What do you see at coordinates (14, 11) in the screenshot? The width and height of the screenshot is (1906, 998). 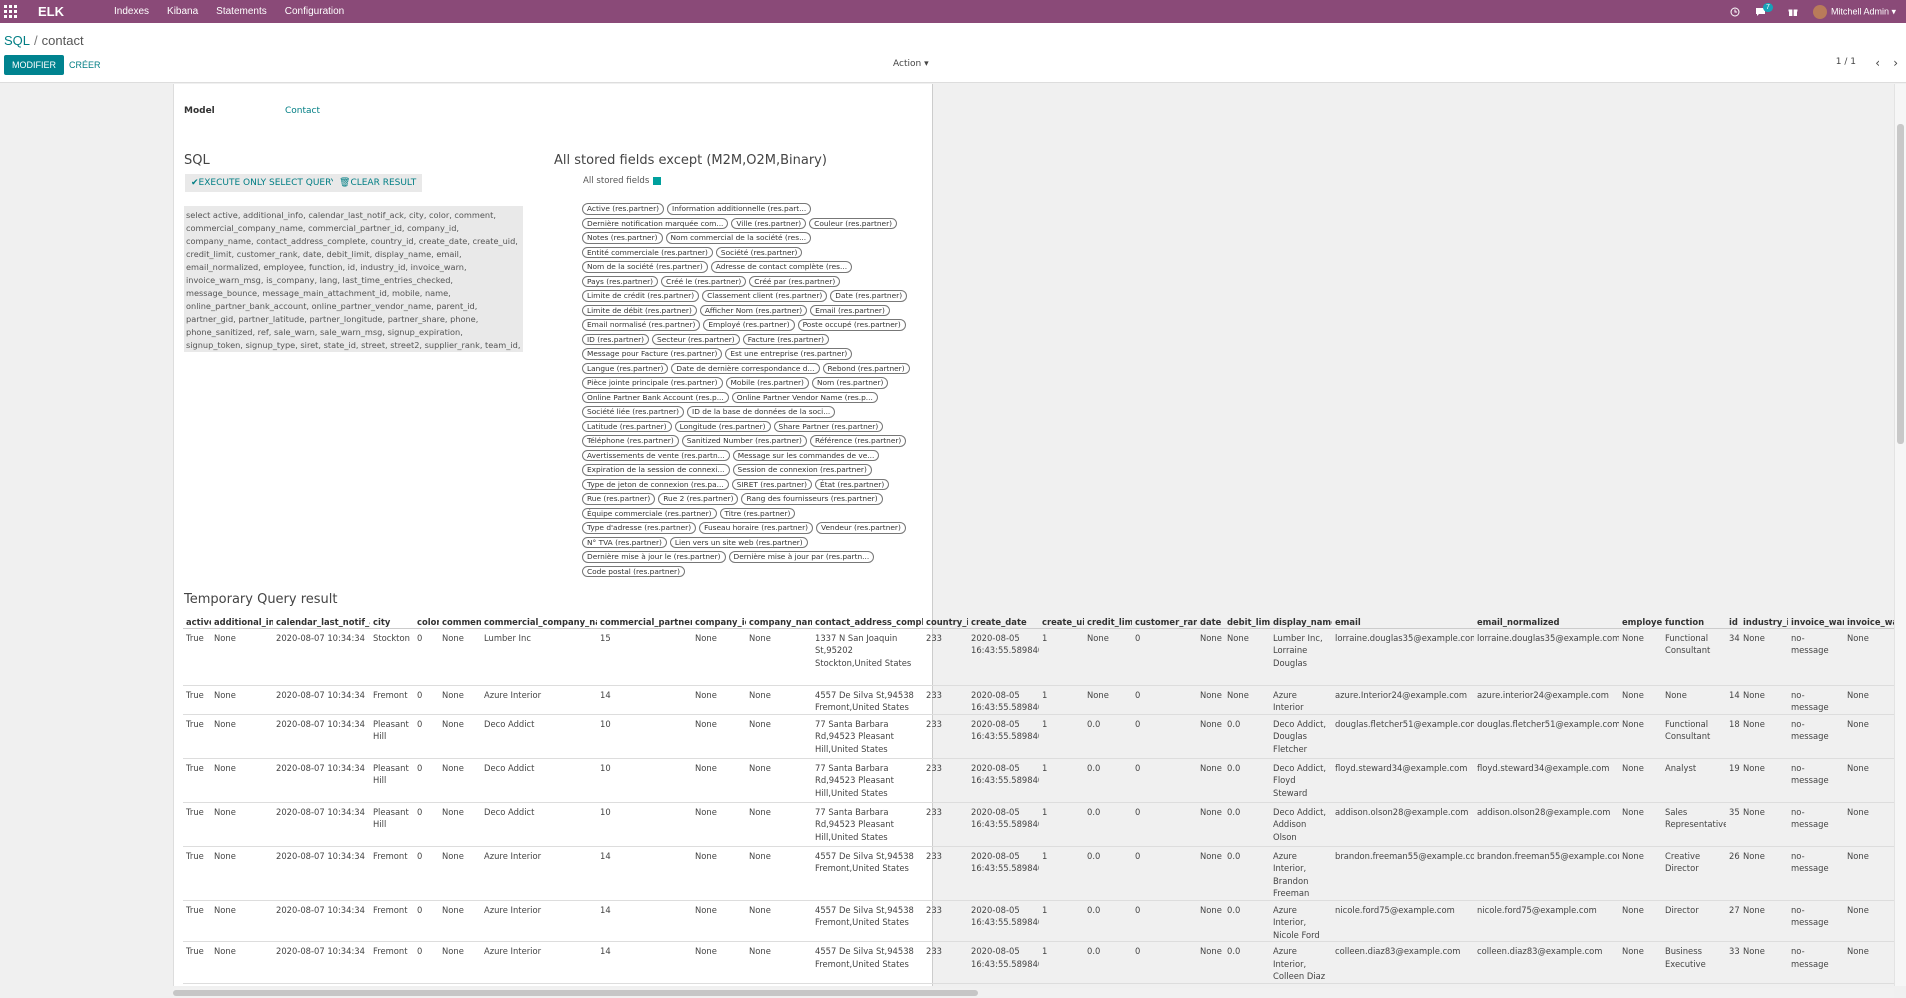 I see `apps-grid-icon` at bounding box center [14, 11].